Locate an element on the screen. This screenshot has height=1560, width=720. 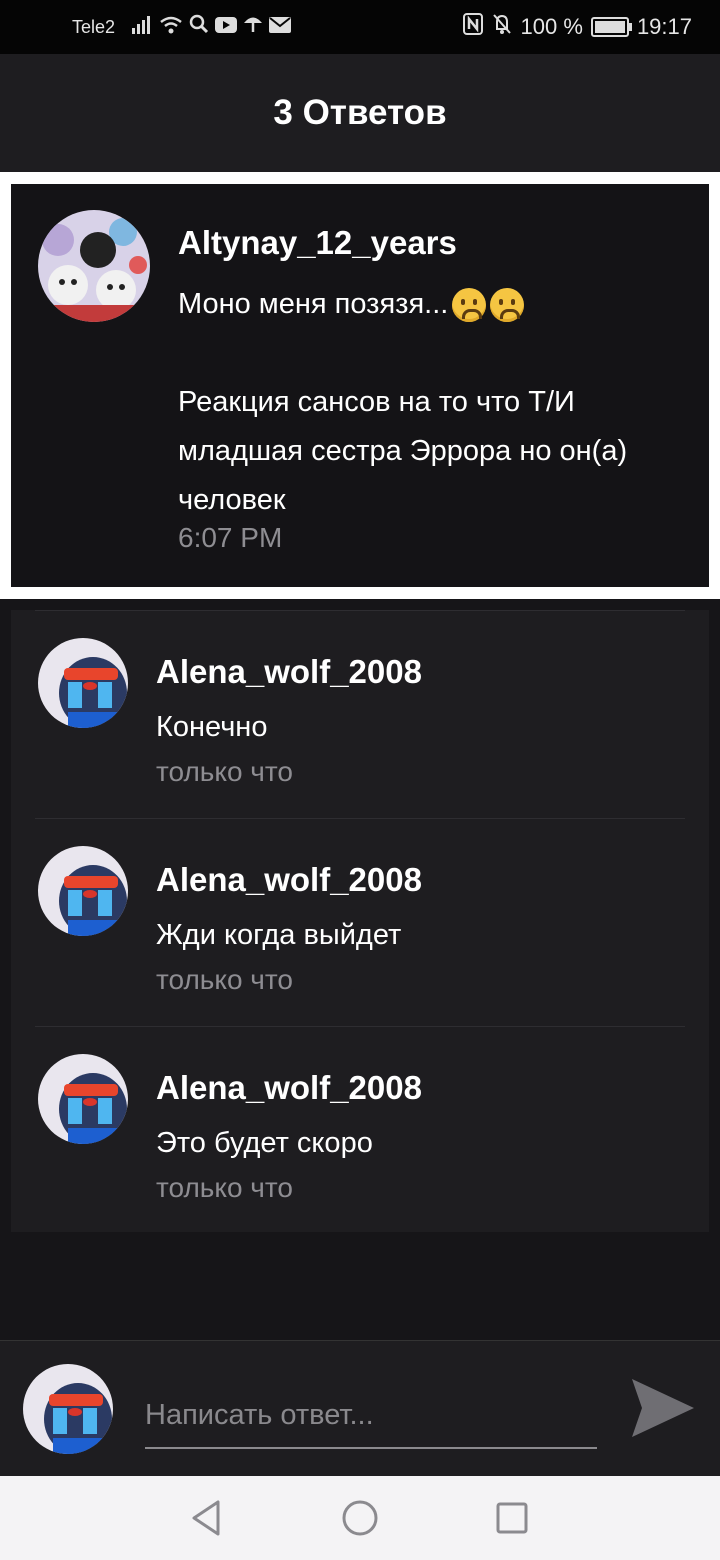
carrier-label: Tele2 is located at coordinates (94, 26).